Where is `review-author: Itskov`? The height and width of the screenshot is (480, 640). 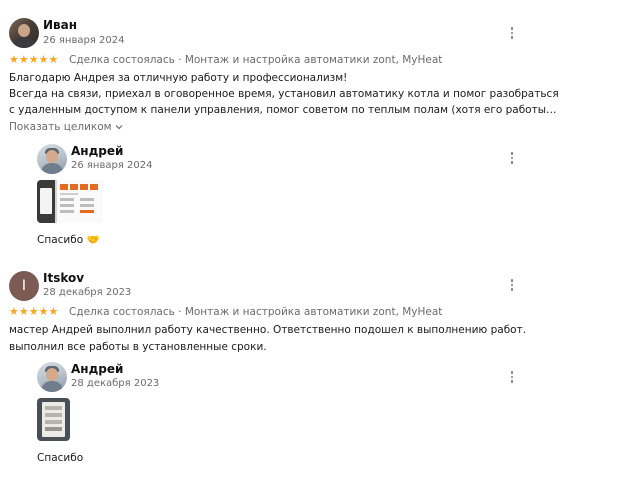 review-author: Itskov is located at coordinates (63, 278).